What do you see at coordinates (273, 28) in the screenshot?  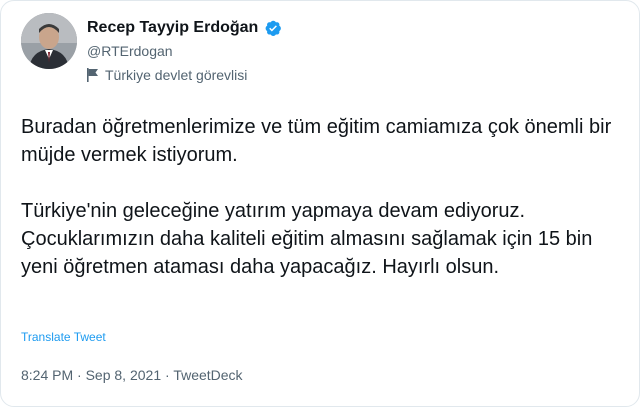 I see `verified-badge-icon` at bounding box center [273, 28].